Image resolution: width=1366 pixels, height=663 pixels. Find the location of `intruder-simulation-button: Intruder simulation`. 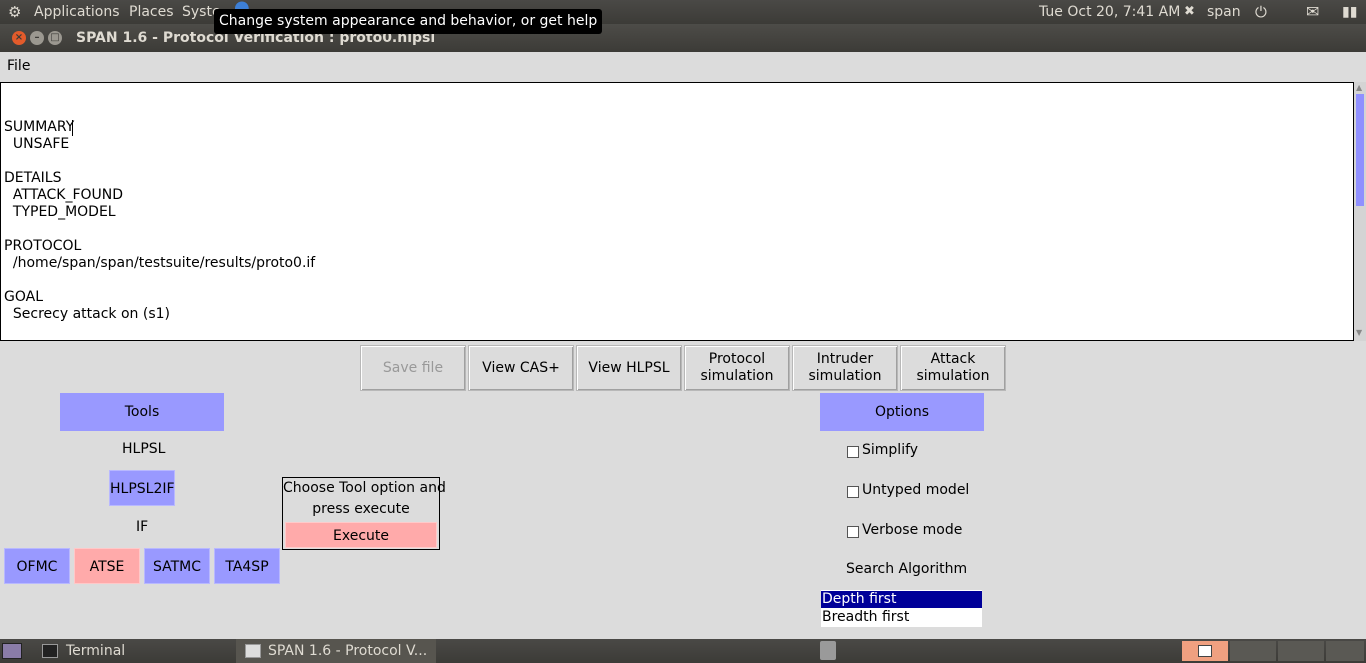

intruder-simulation-button: Intruder simulation is located at coordinates (845, 368).